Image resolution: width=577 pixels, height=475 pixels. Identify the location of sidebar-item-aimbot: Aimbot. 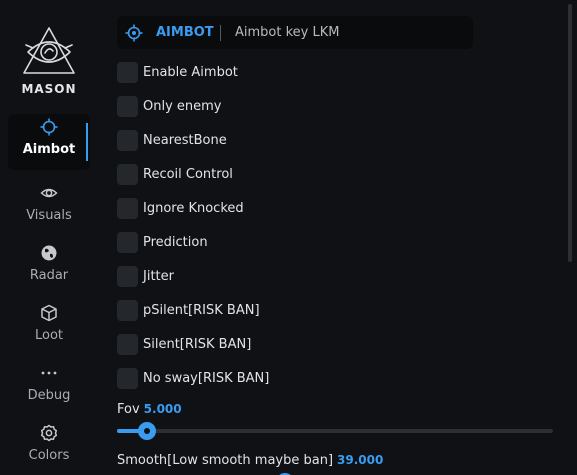
(49, 142).